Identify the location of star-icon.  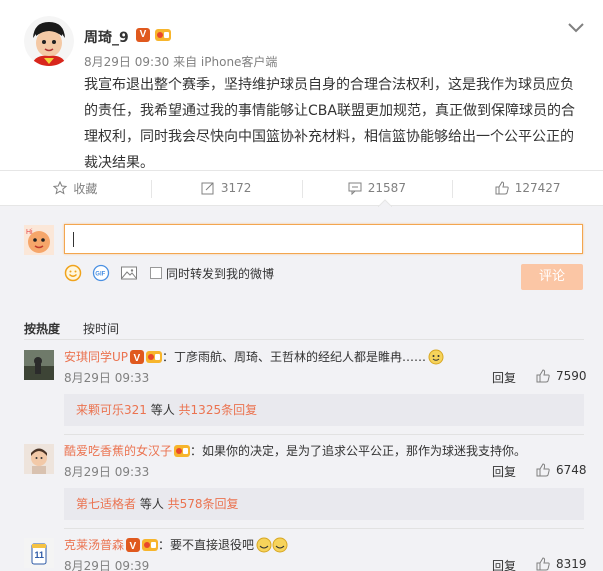
(60, 188).